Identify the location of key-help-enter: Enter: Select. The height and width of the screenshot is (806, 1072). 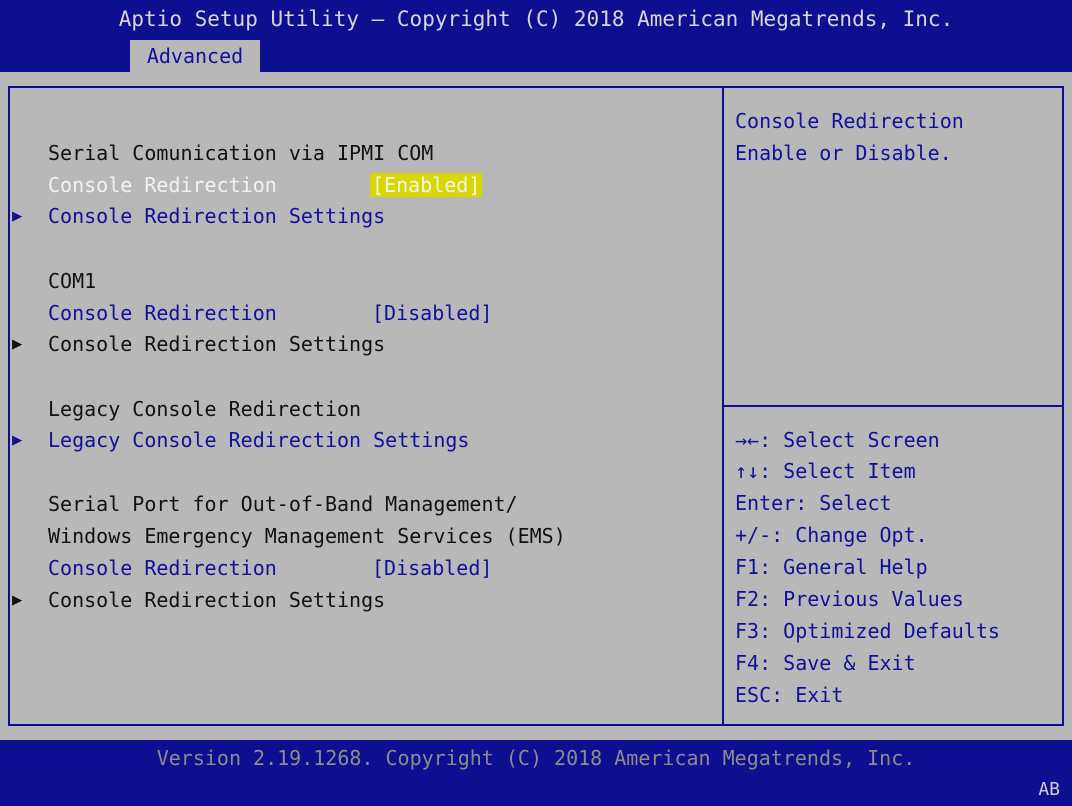
(813, 503).